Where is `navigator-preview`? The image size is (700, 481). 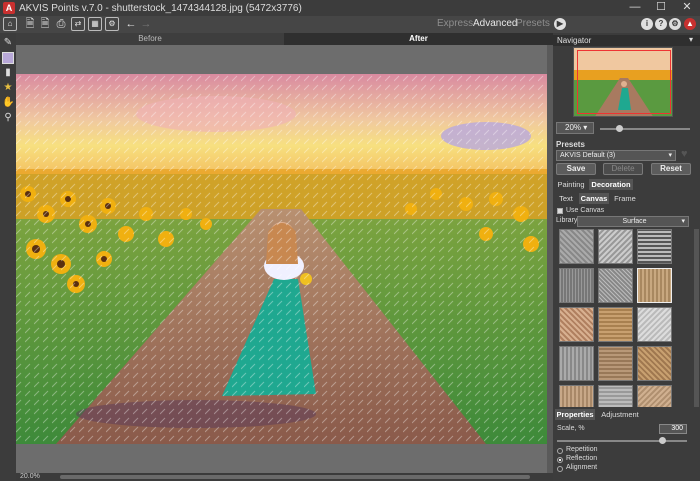 navigator-preview is located at coordinates (623, 82).